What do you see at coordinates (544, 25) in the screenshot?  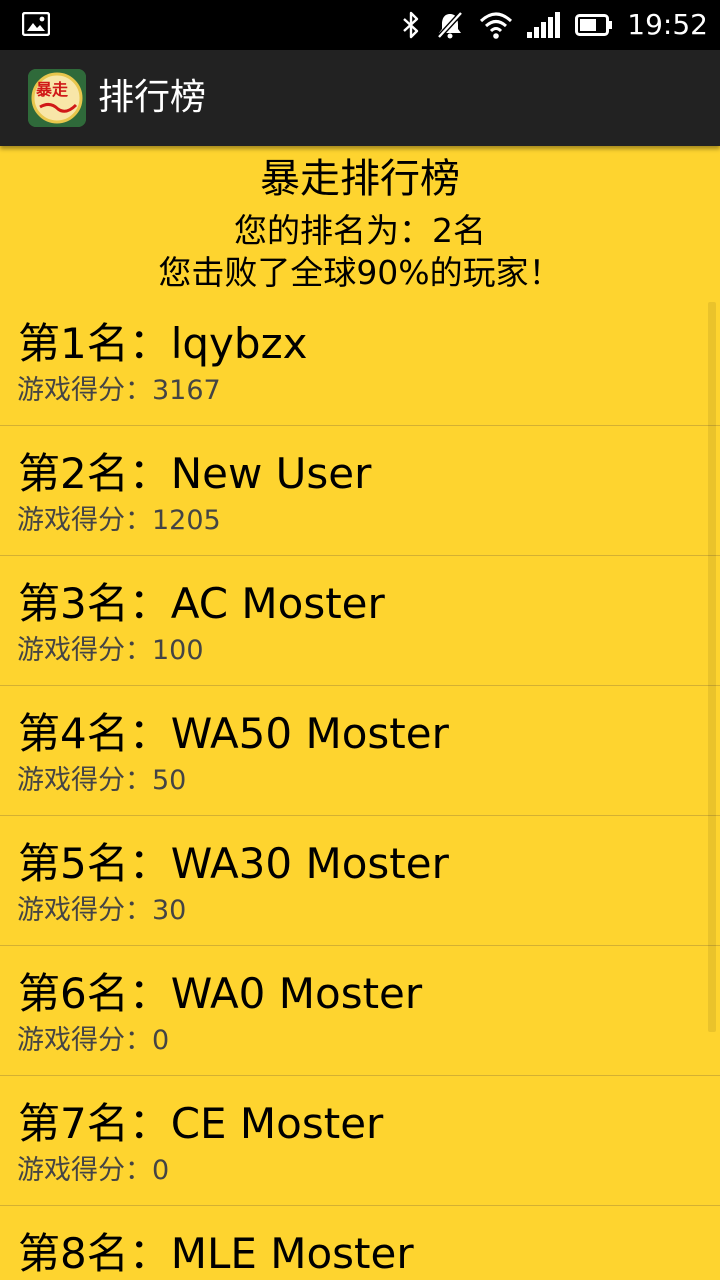 I see `signal-icon` at bounding box center [544, 25].